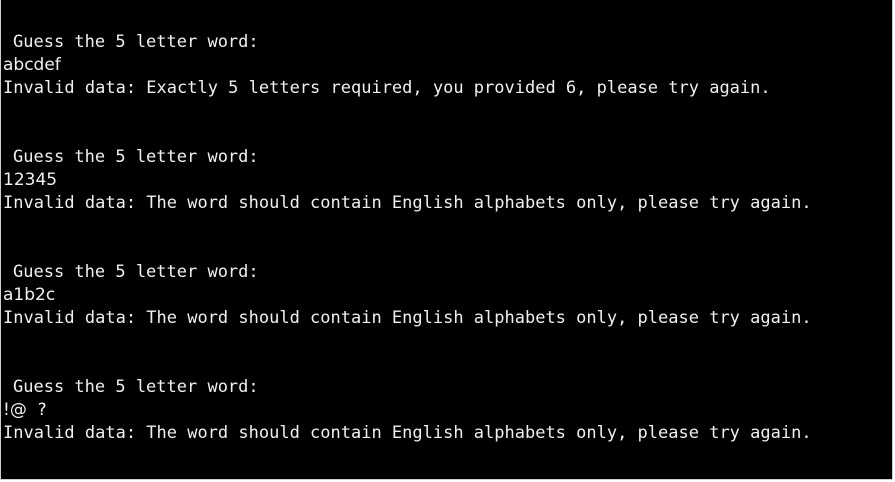  Describe the element at coordinates (30, 180) in the screenshot. I see `user-input-line: 12345` at that location.